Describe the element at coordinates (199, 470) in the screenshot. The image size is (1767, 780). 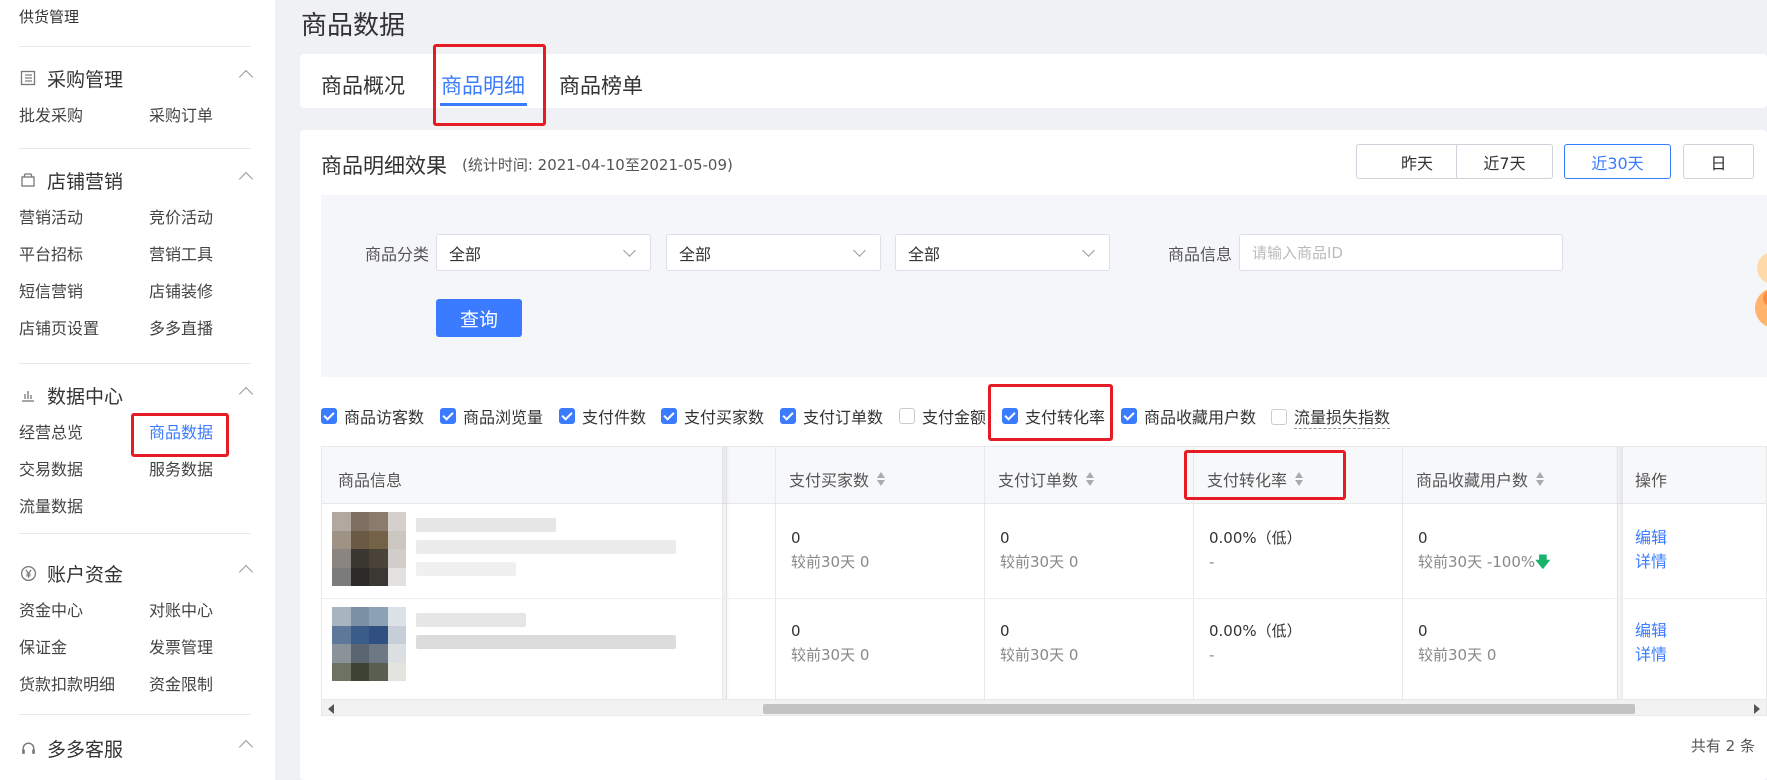
I see `sidebar-item-service-data: 服务数据` at that location.